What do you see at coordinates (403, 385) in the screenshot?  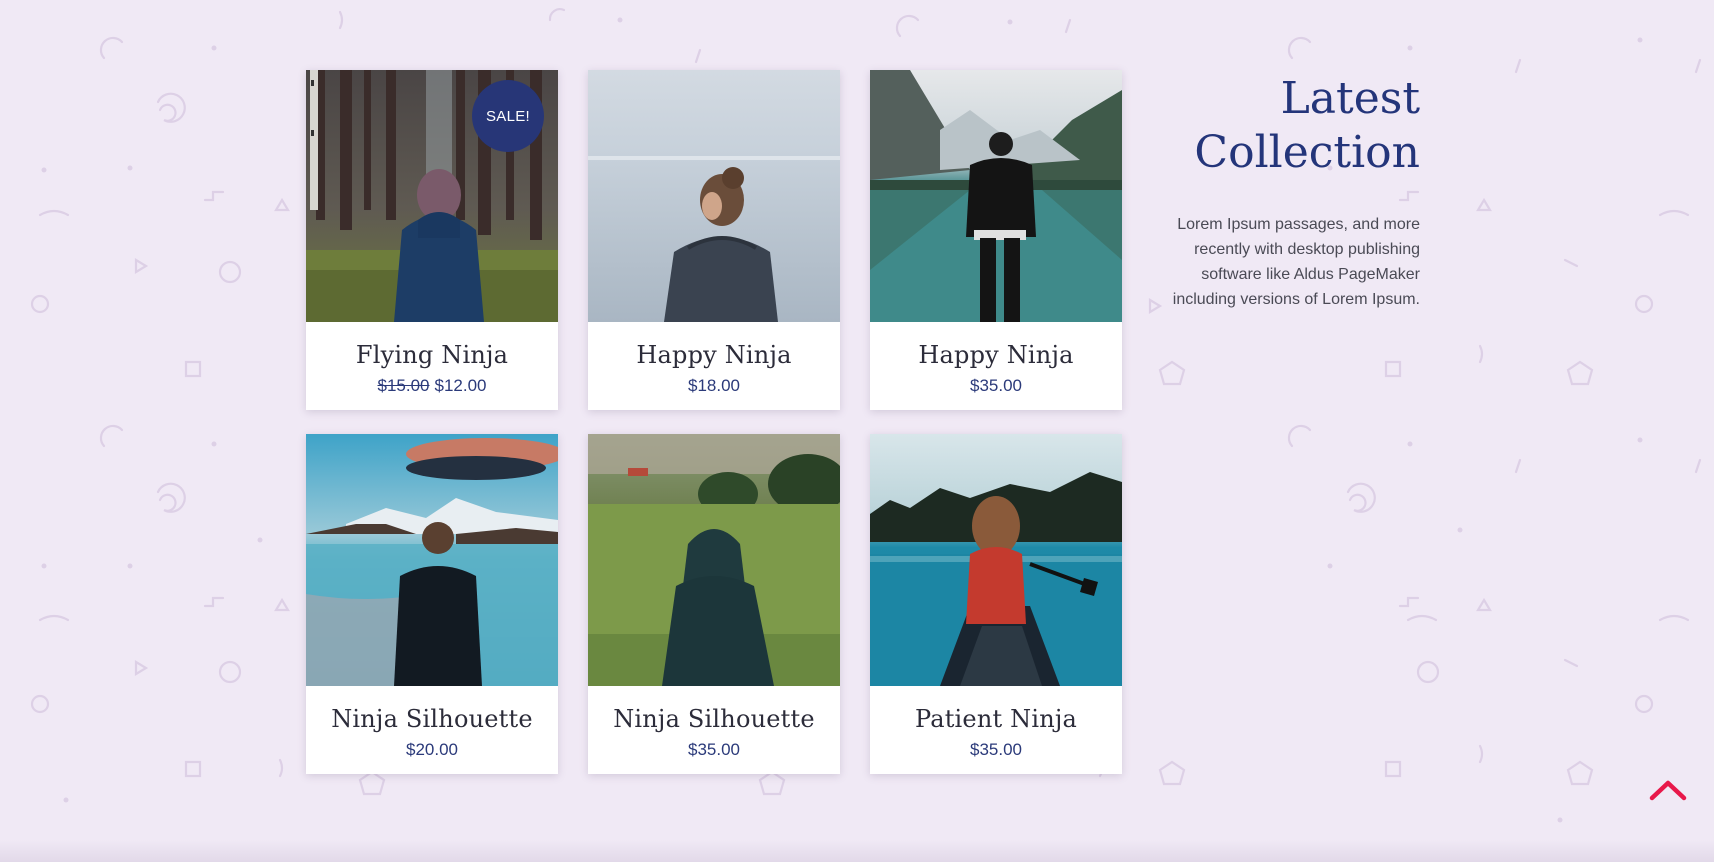 I see `original-price: $15.00` at bounding box center [403, 385].